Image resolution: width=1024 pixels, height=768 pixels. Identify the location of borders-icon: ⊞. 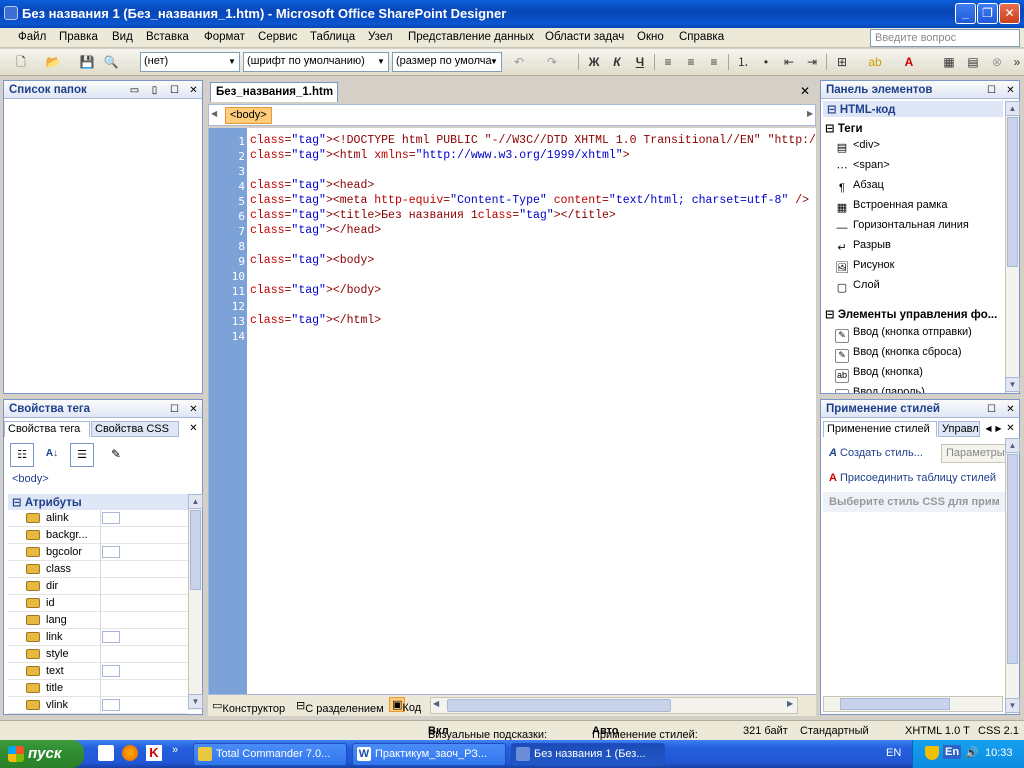
(842, 62).